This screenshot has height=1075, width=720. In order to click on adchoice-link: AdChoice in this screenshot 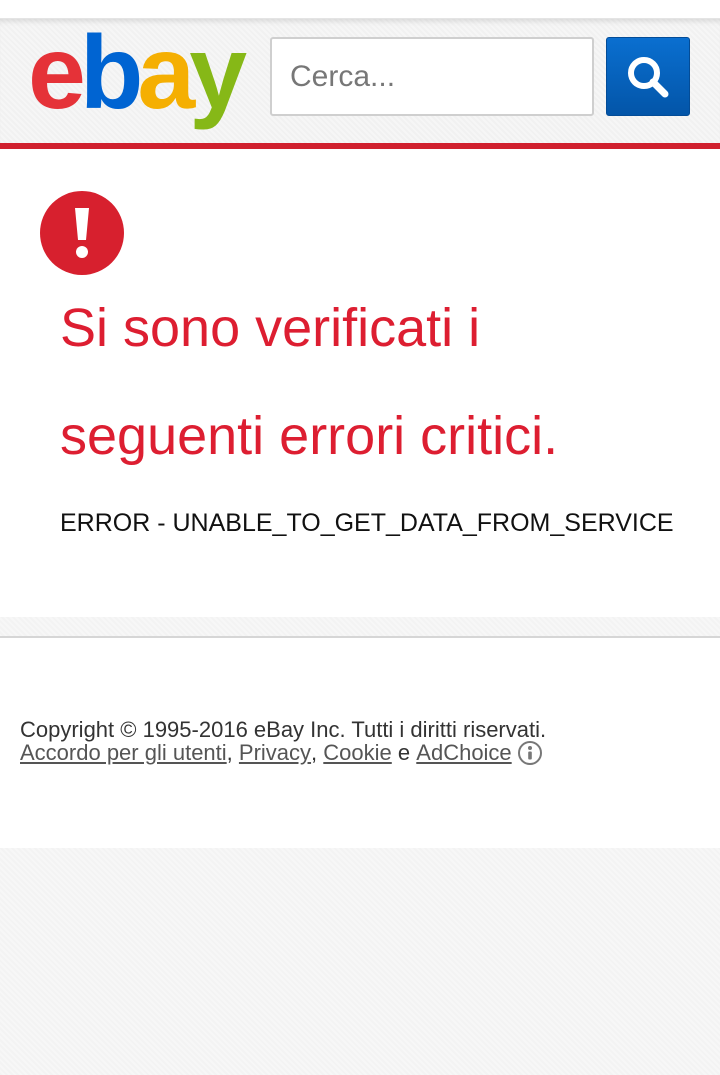, I will do `click(463, 753)`.